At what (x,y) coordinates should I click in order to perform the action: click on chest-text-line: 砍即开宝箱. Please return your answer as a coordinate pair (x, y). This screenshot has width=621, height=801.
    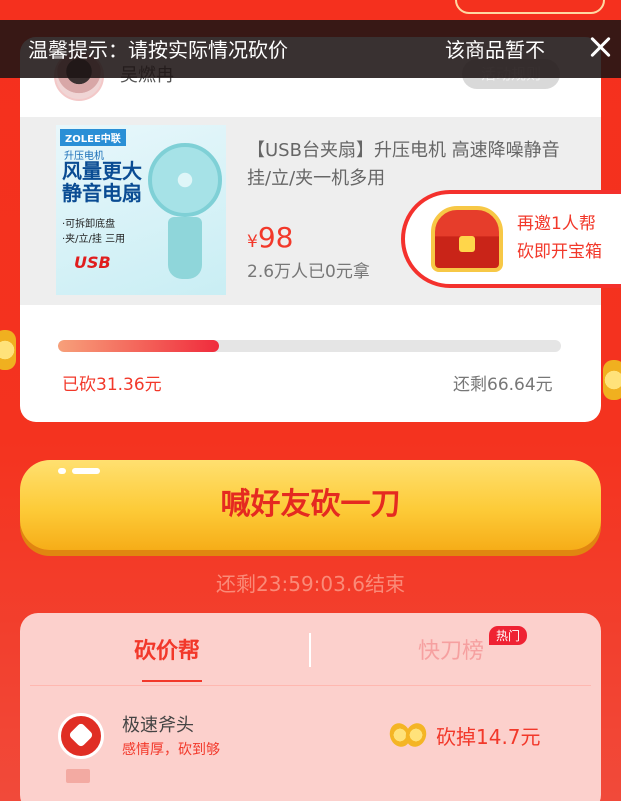
    Looking at the image, I should click on (559, 252).